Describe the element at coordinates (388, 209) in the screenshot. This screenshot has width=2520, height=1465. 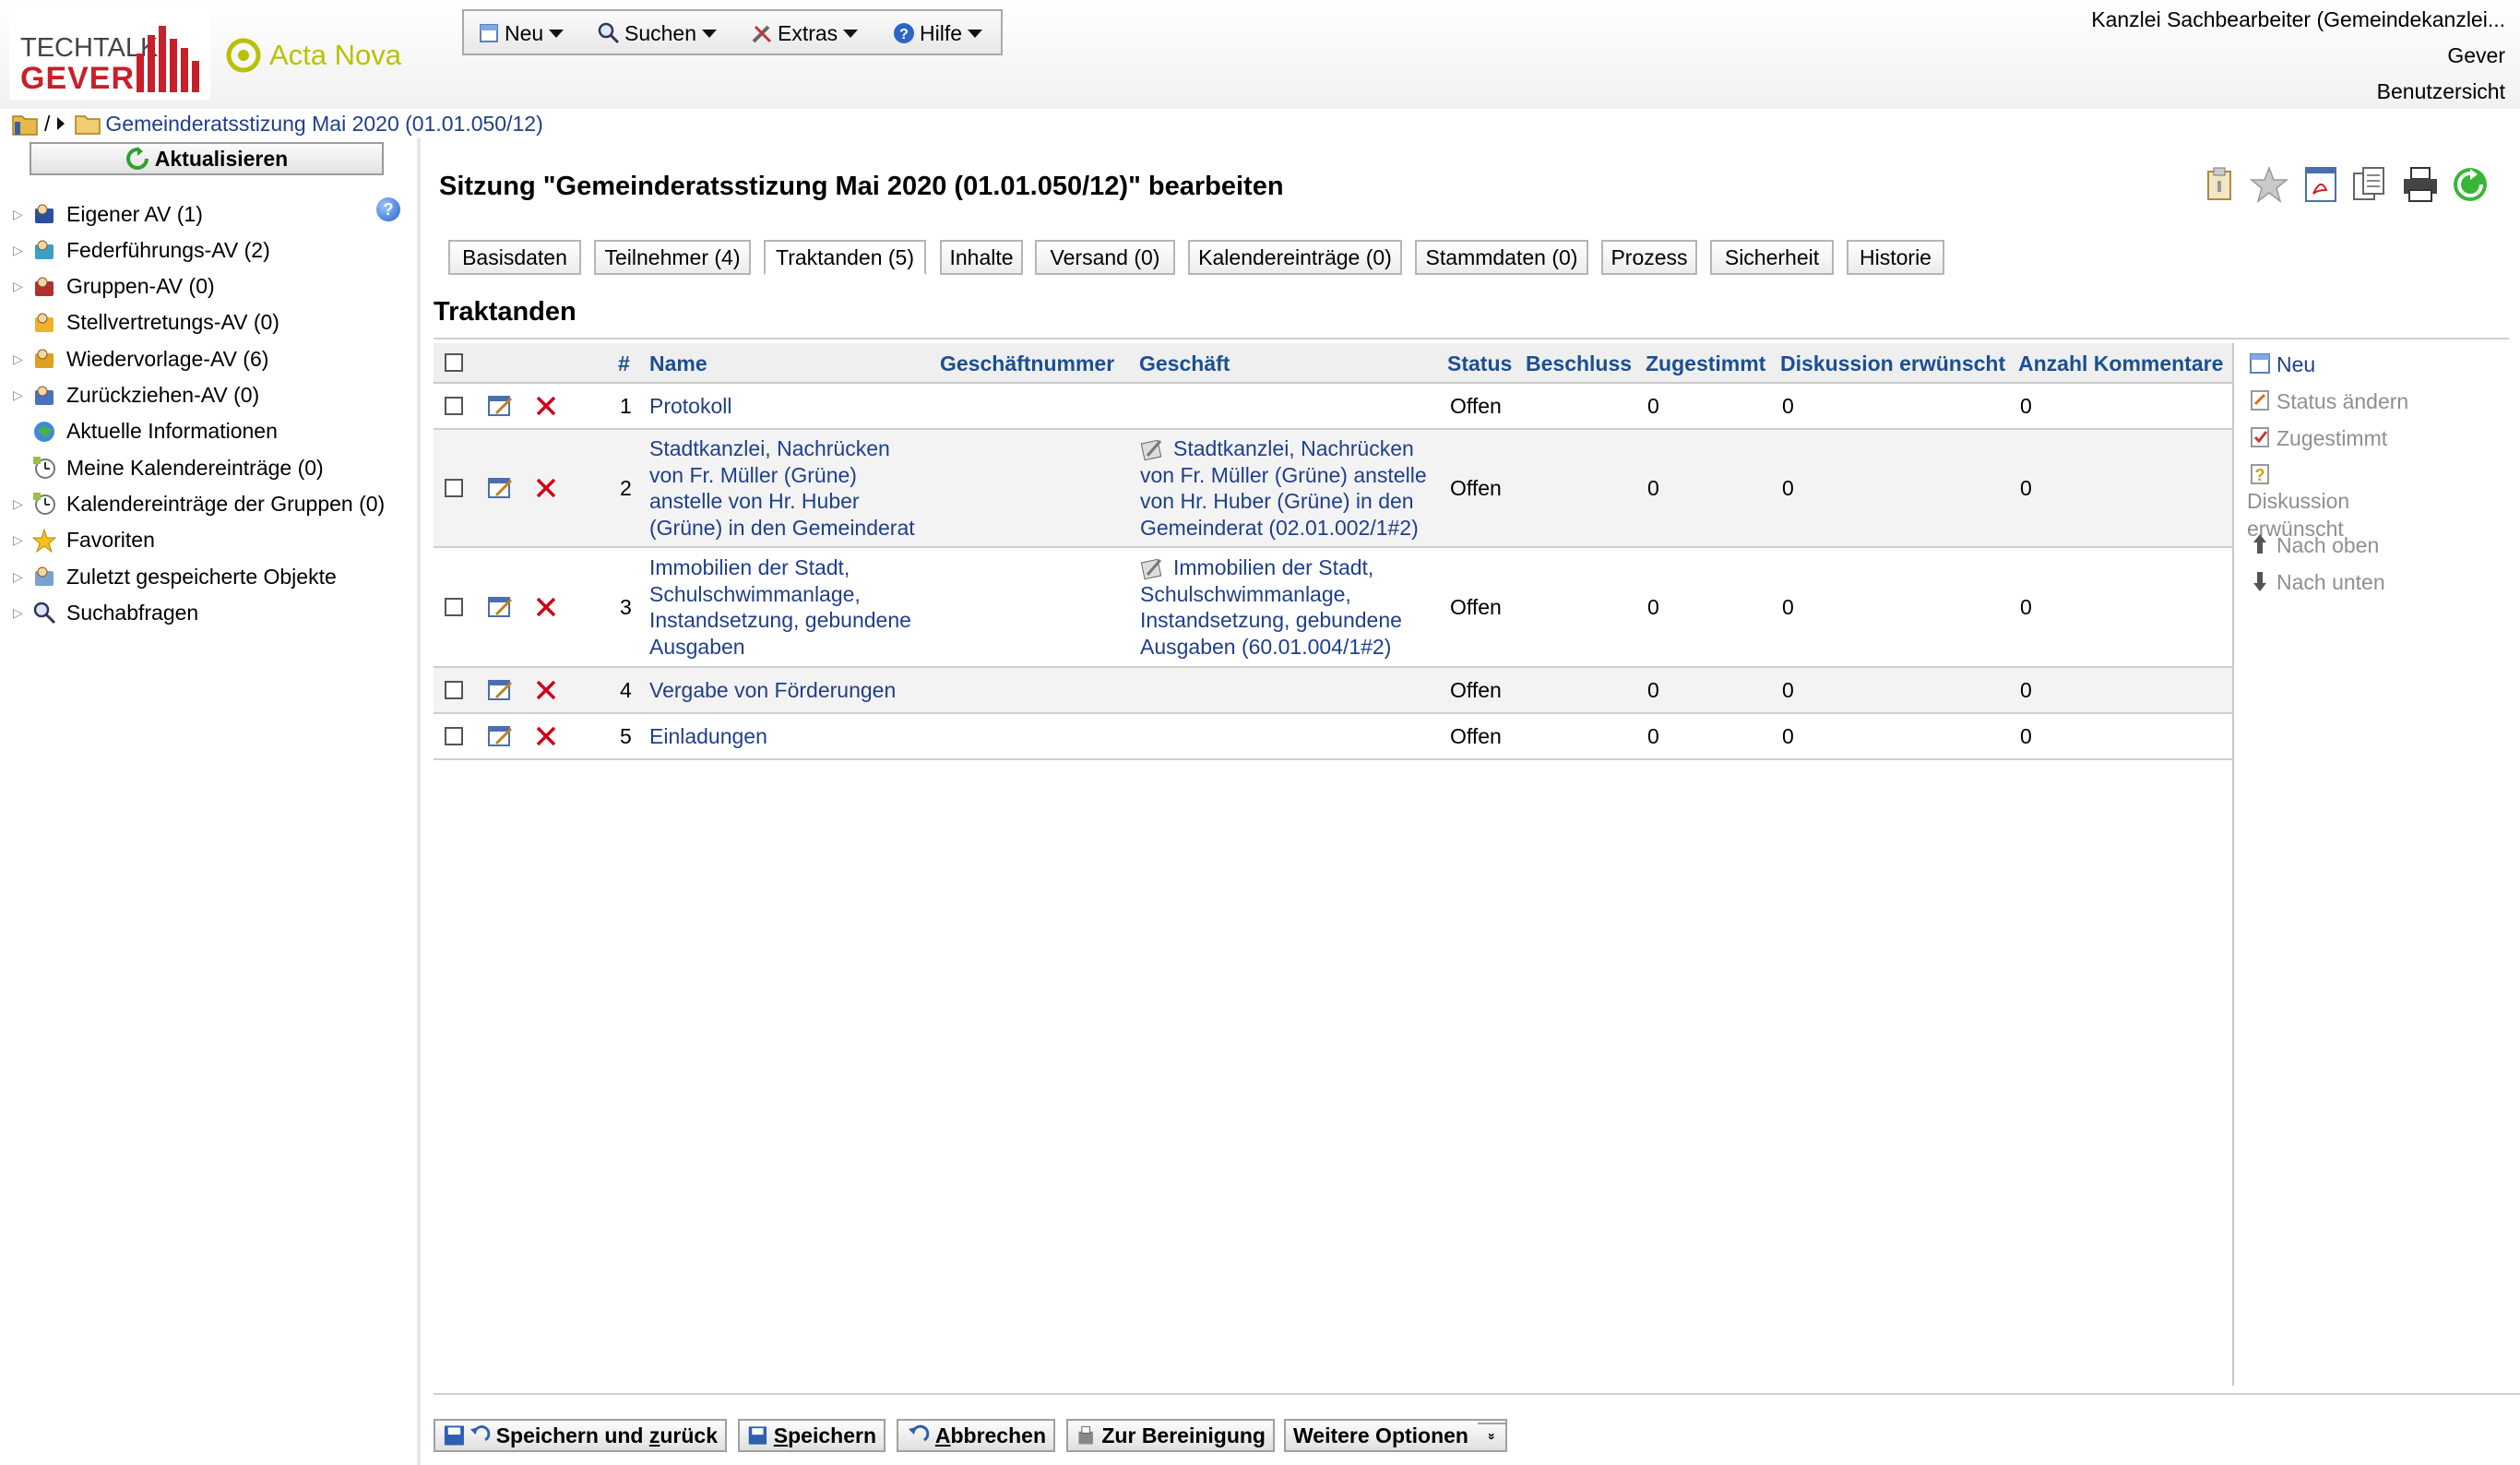
I see `sidebar-help-icon: ?` at that location.